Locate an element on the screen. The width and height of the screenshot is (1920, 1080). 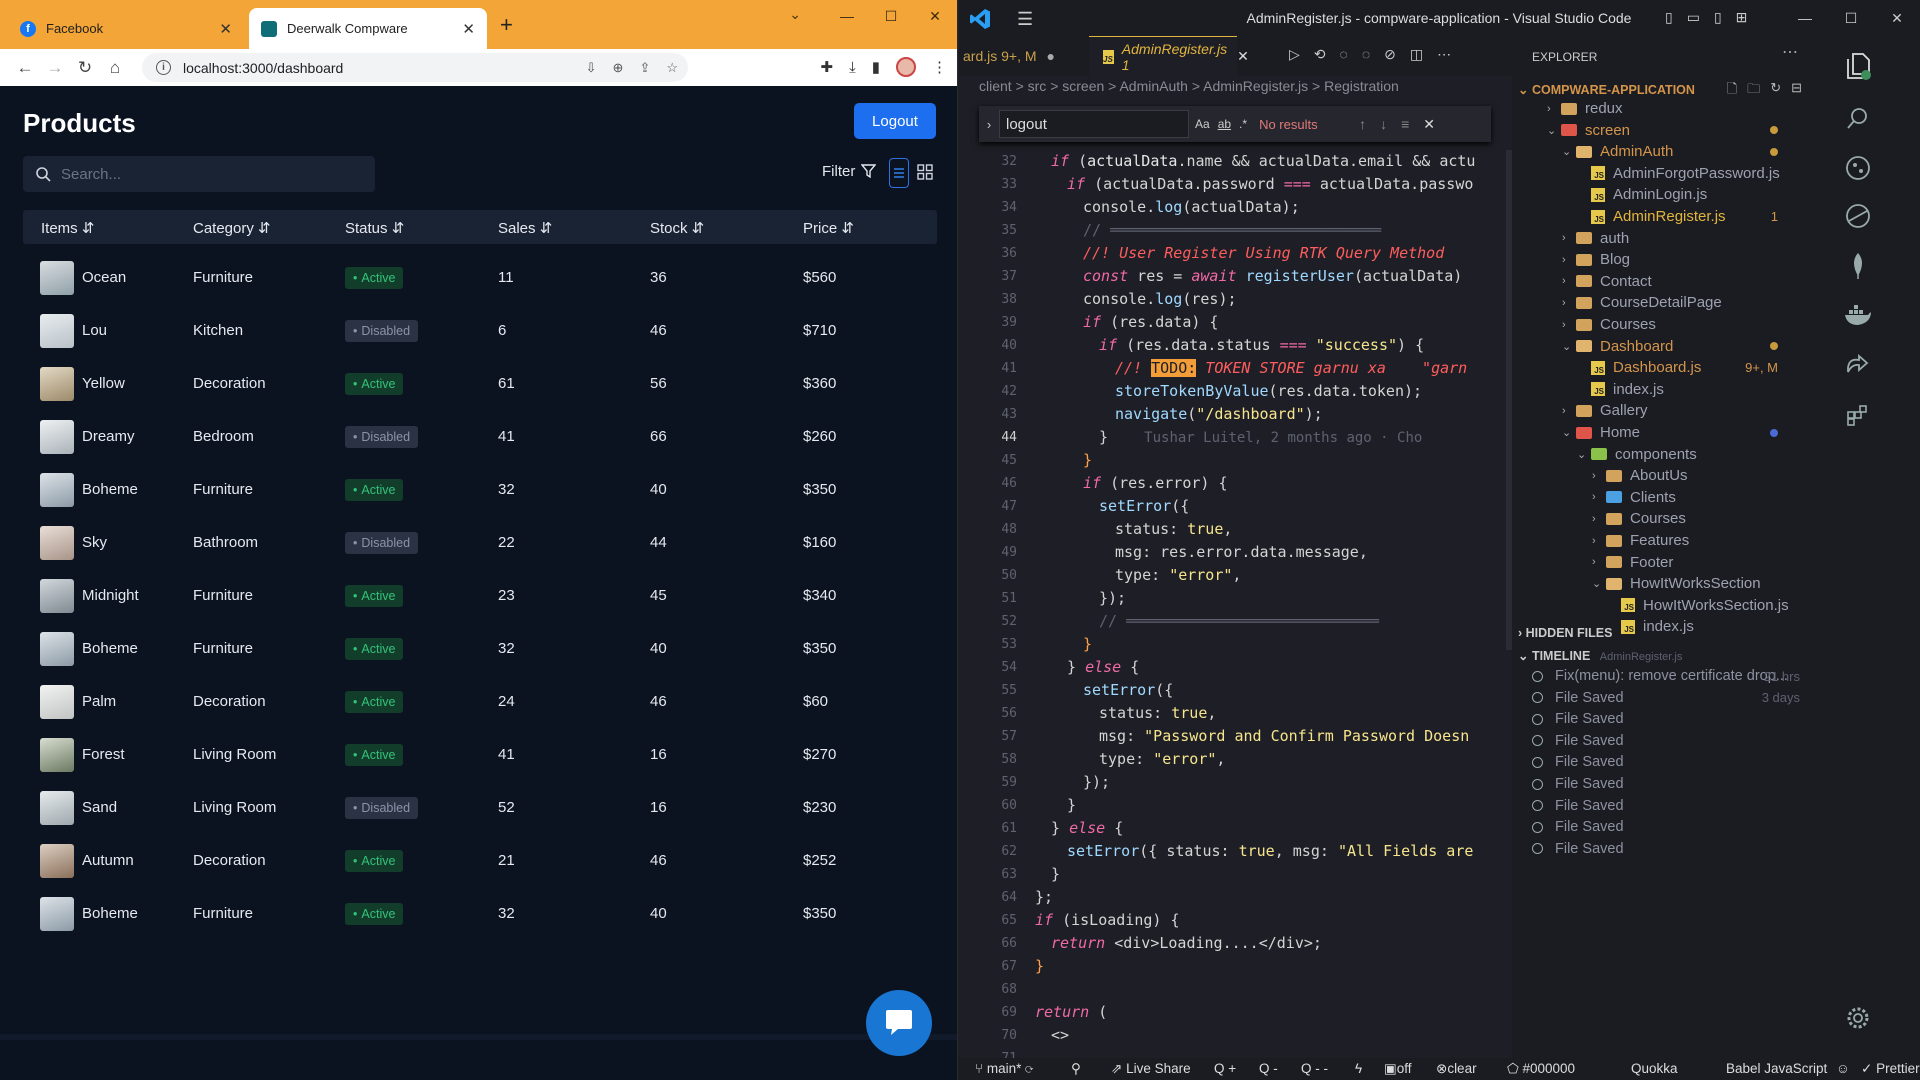
file-item: JS Dashboard.js 9+, M is located at coordinates (1685, 367).